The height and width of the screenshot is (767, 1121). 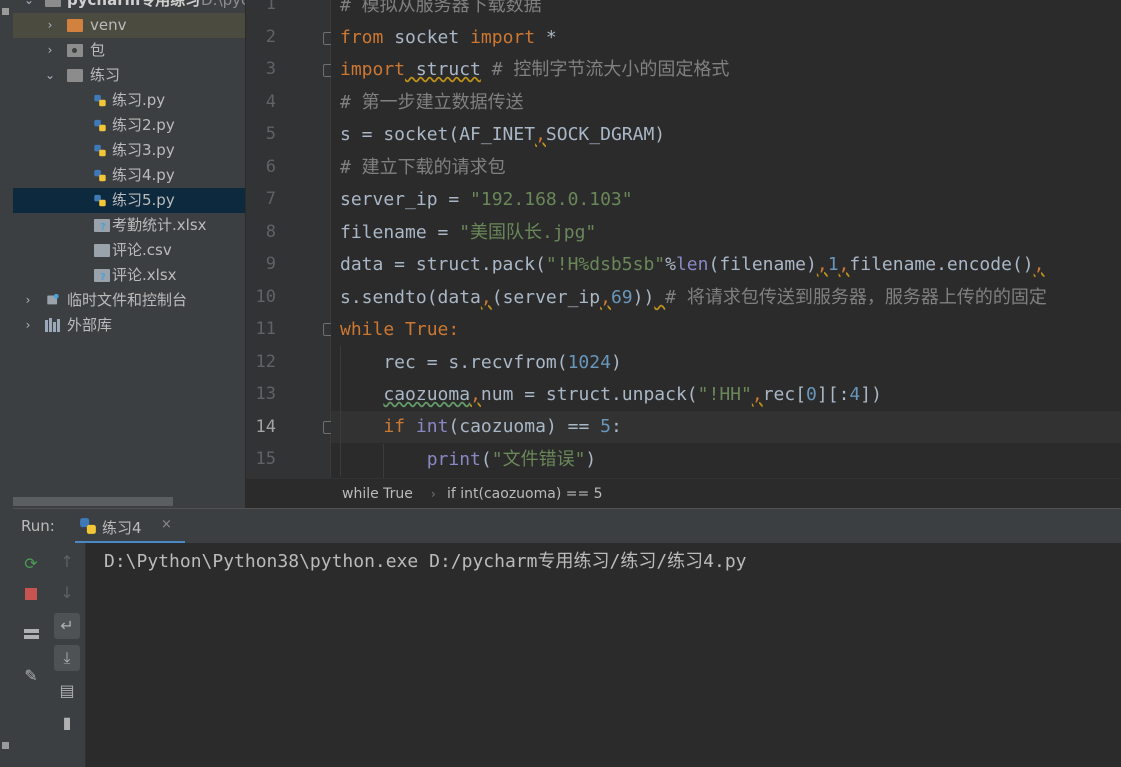 I want to click on tree-item-label: 评论.xlsx, so click(x=144, y=275).